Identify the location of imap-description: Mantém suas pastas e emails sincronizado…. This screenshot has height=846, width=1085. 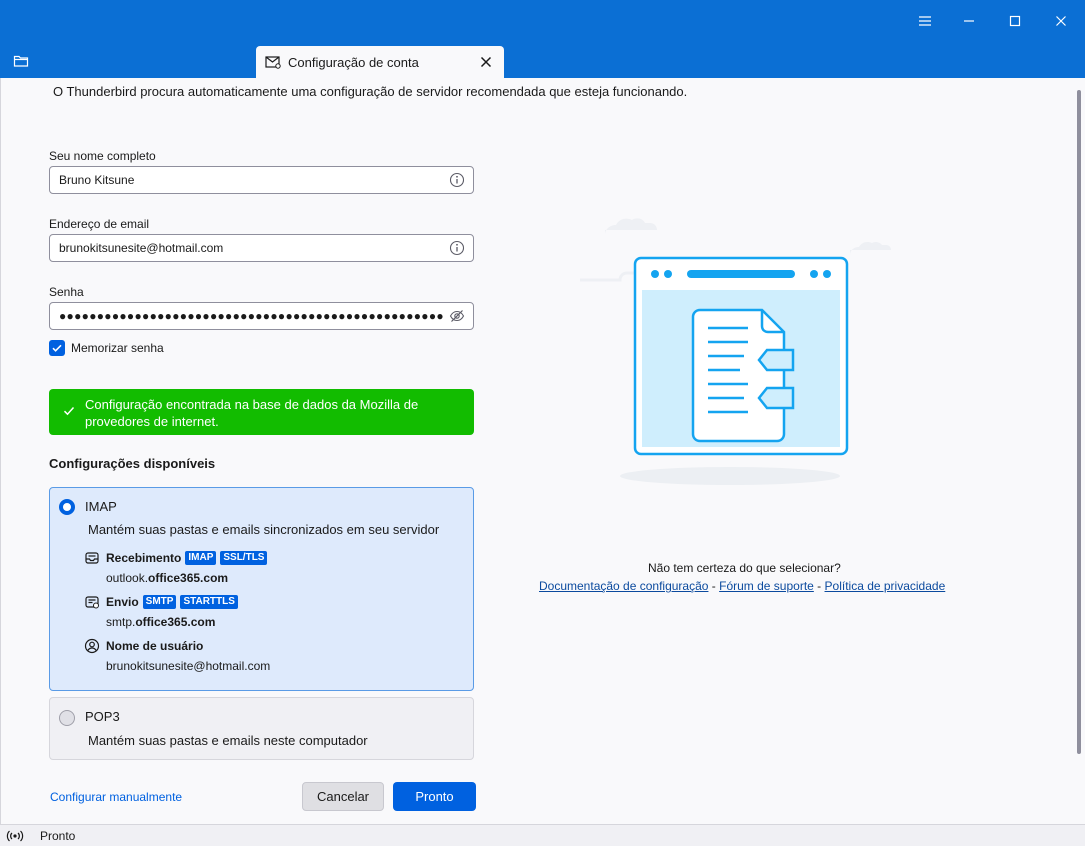
(264, 529).